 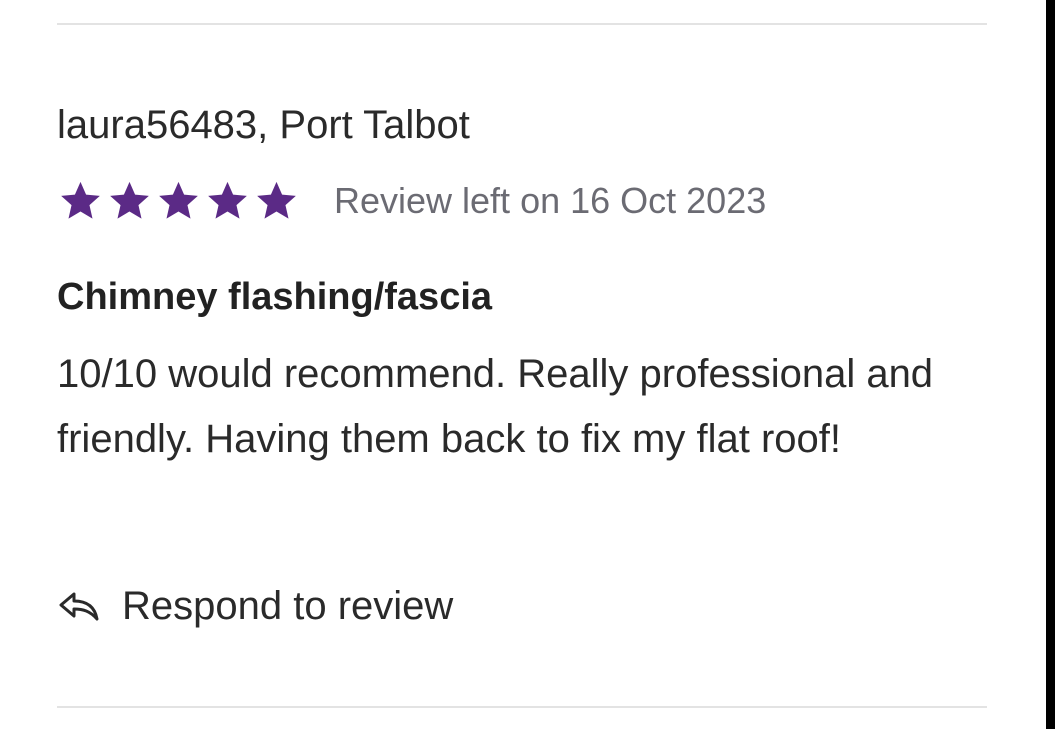 What do you see at coordinates (288, 605) in the screenshot?
I see `respond-to-review-label: Respond to review` at bounding box center [288, 605].